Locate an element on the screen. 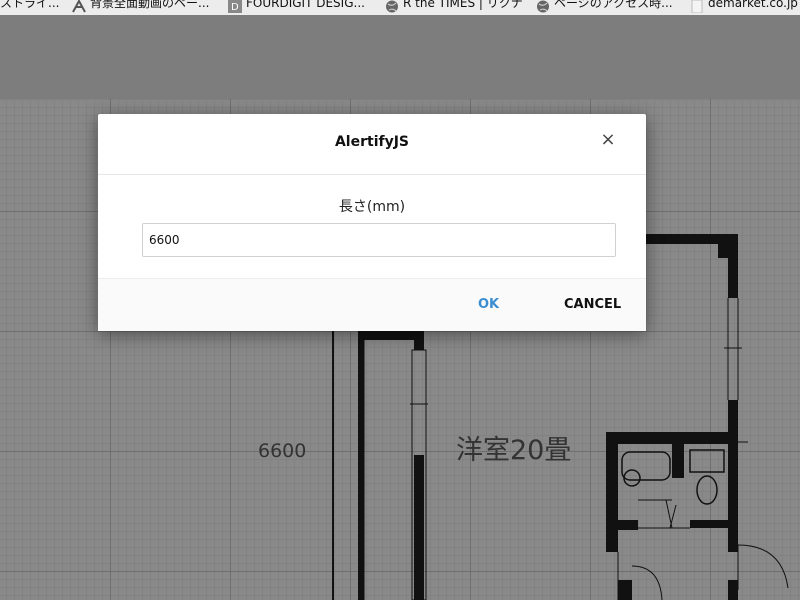 This screenshot has height=600, width=800. page-icon is located at coordinates (697, 7).